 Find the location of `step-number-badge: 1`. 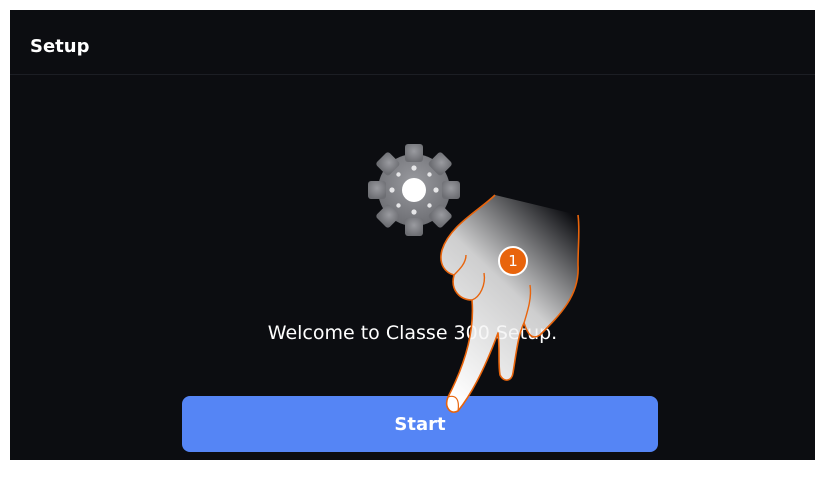

step-number-badge: 1 is located at coordinates (513, 261).